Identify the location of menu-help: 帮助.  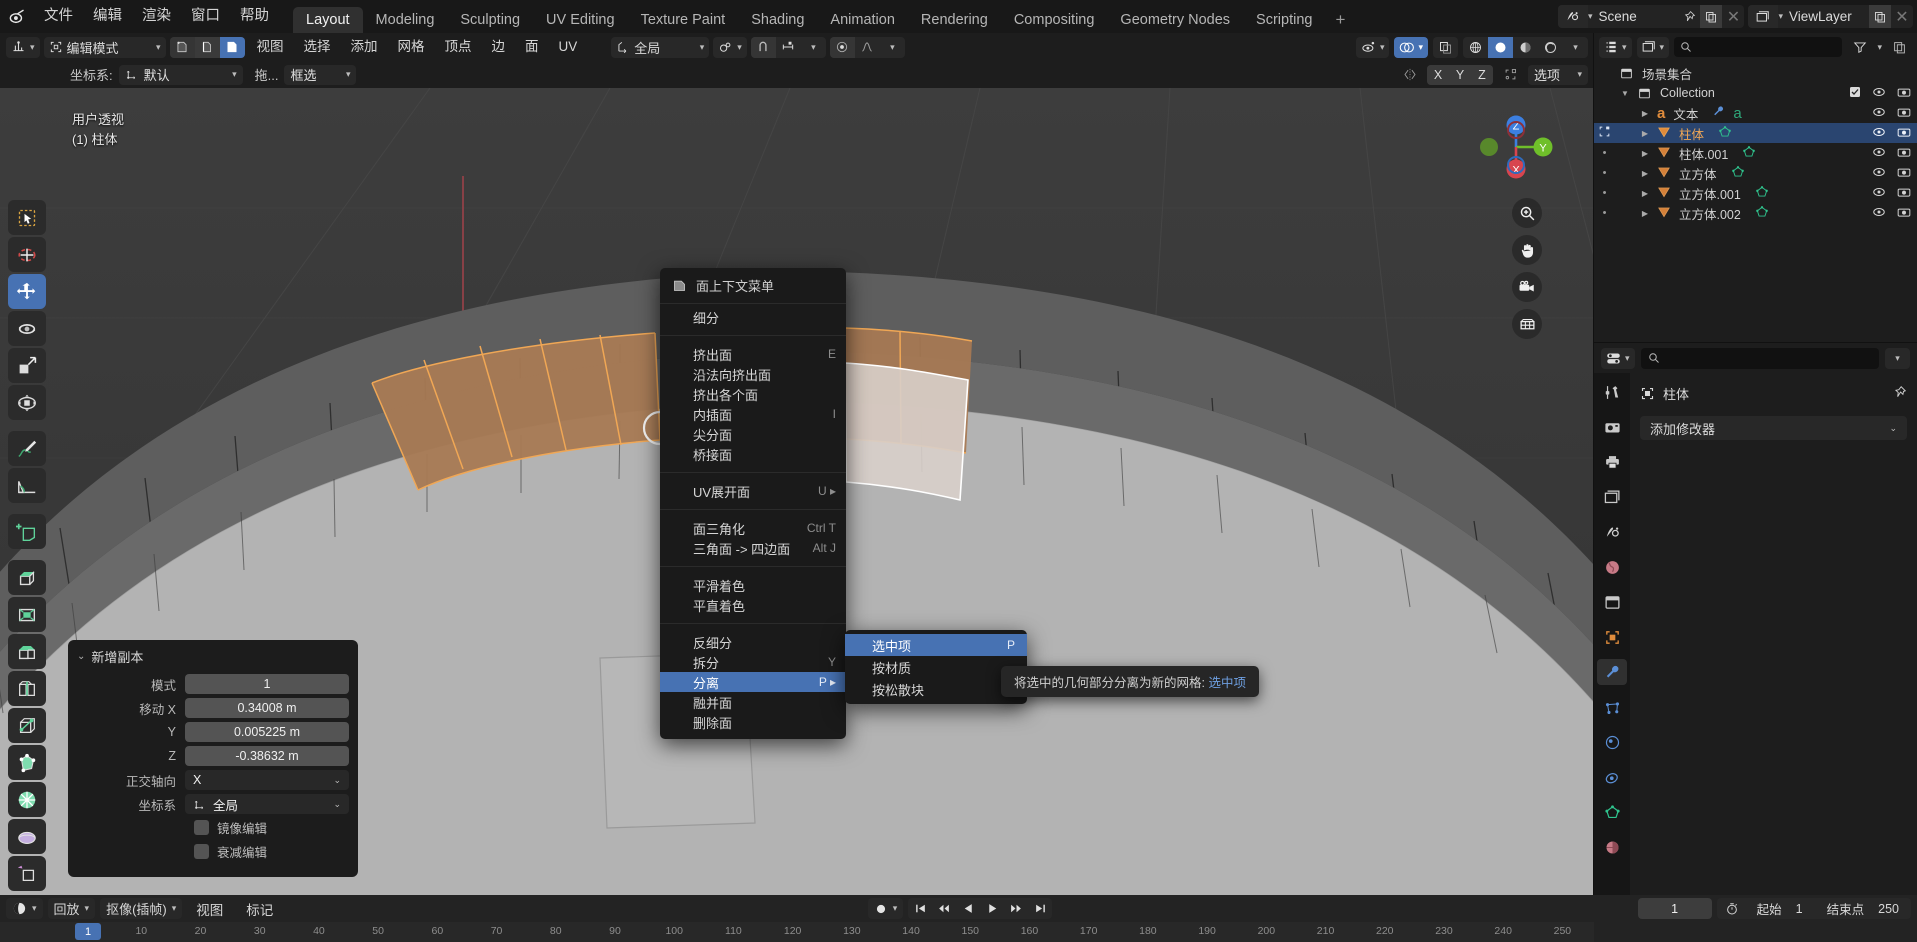
(254, 16).